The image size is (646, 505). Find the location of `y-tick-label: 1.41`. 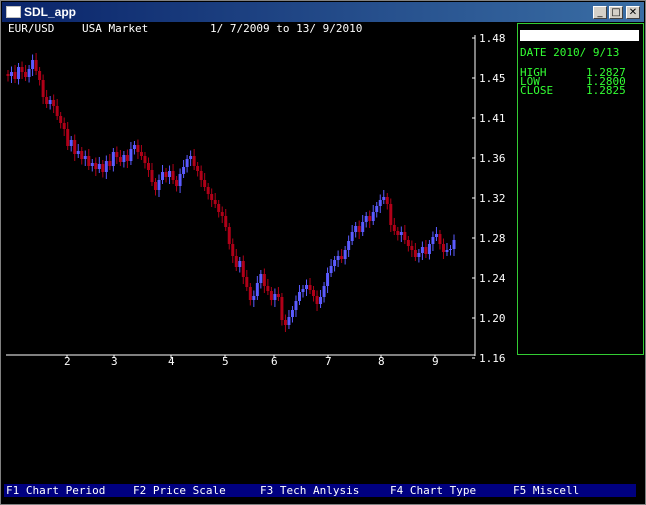

y-tick-label: 1.41 is located at coordinates (492, 118).